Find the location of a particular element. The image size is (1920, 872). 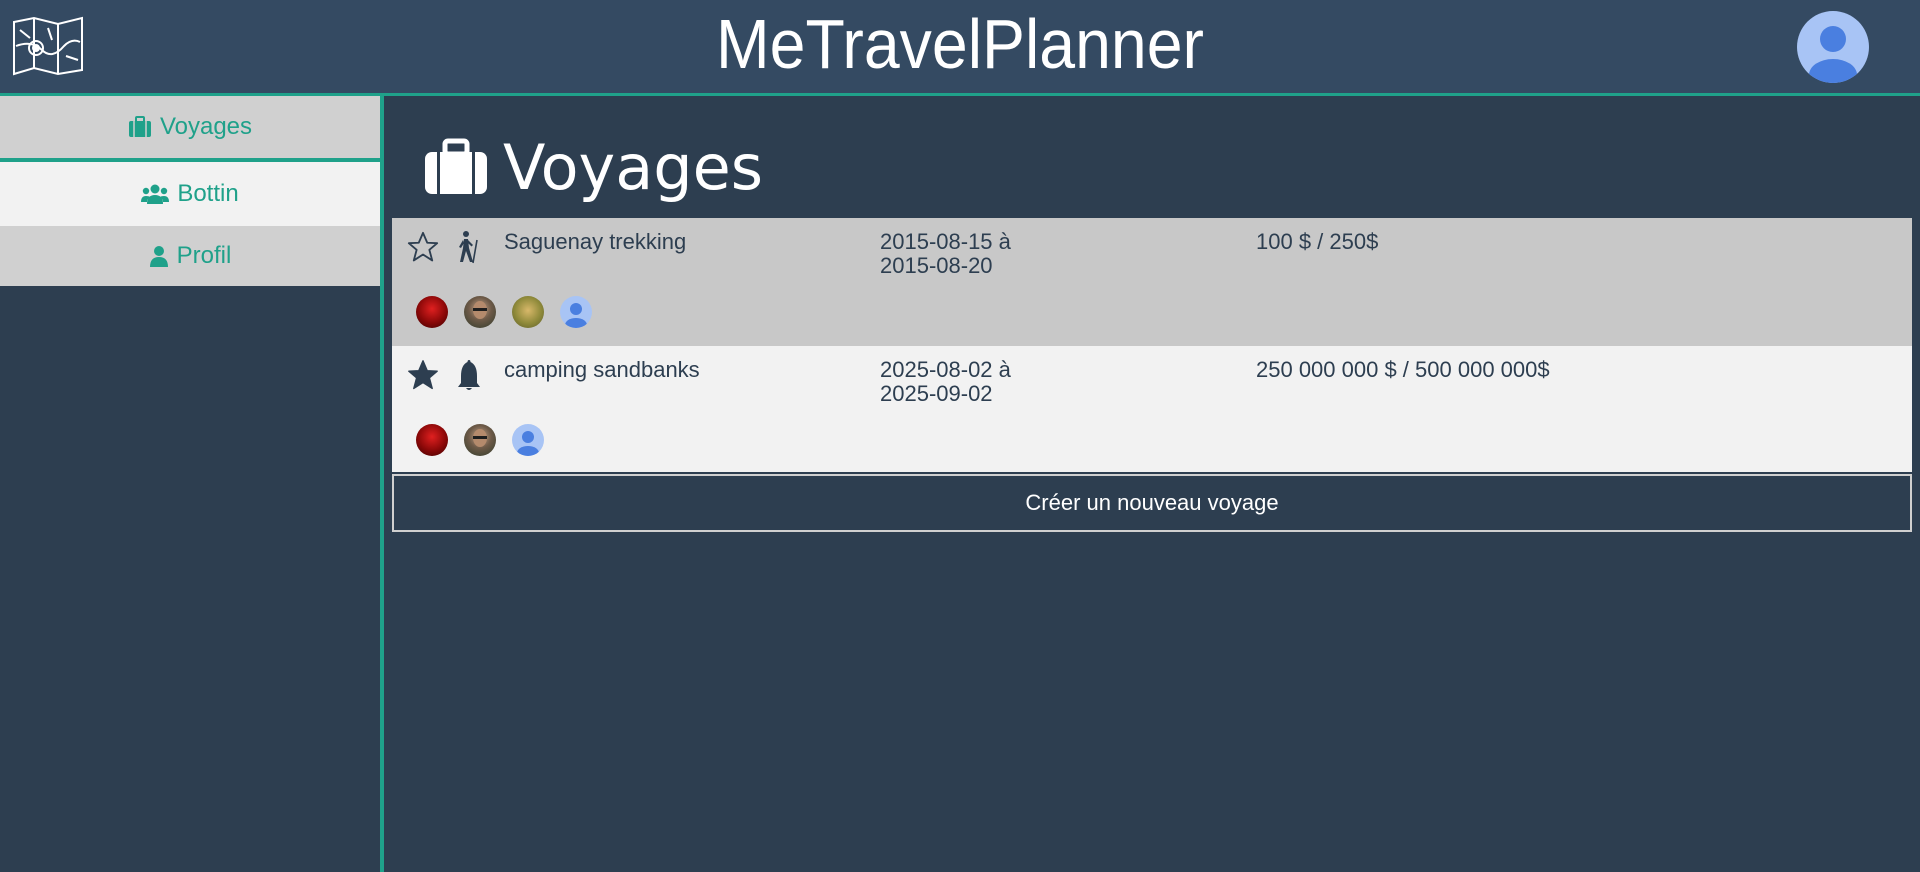

trip-budget: 250 000 000 $ / 500 000 000$ is located at coordinates (1403, 369).